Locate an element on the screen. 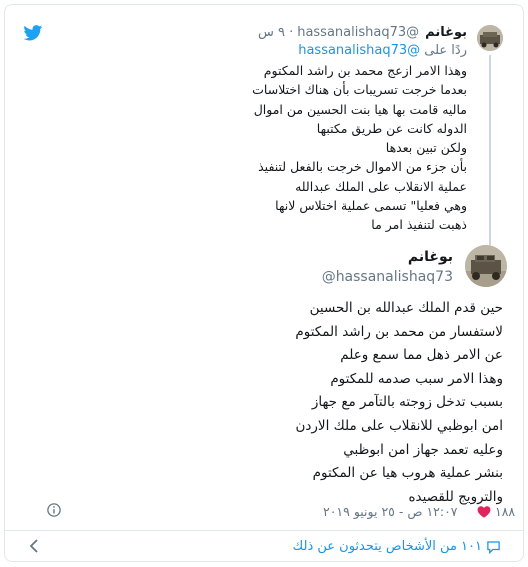  people-talking-link: ١٠١ من الأشخاص يتحدثون عن ذلك is located at coordinates (397, 546).